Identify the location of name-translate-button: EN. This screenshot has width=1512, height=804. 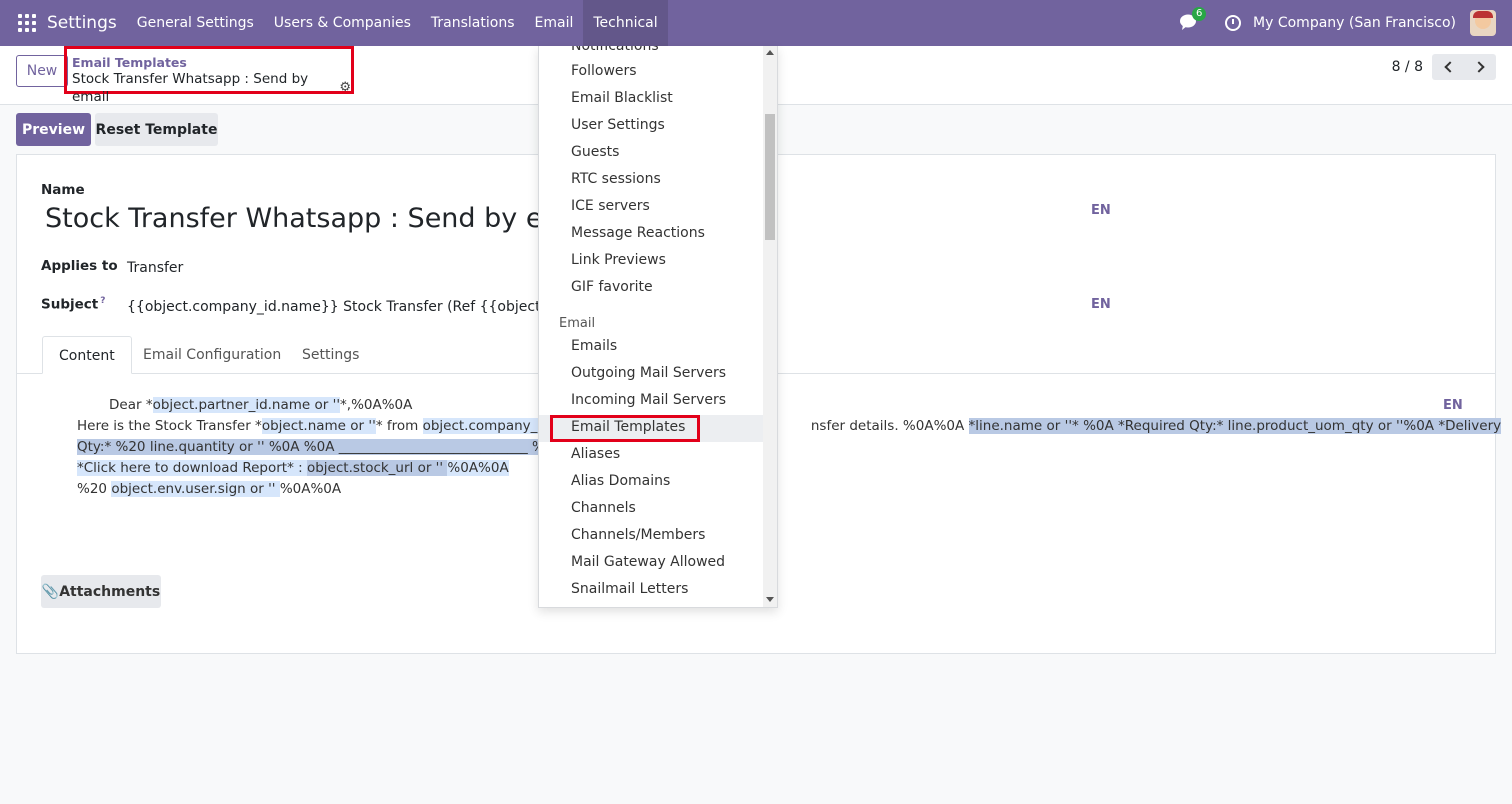
(1101, 210).